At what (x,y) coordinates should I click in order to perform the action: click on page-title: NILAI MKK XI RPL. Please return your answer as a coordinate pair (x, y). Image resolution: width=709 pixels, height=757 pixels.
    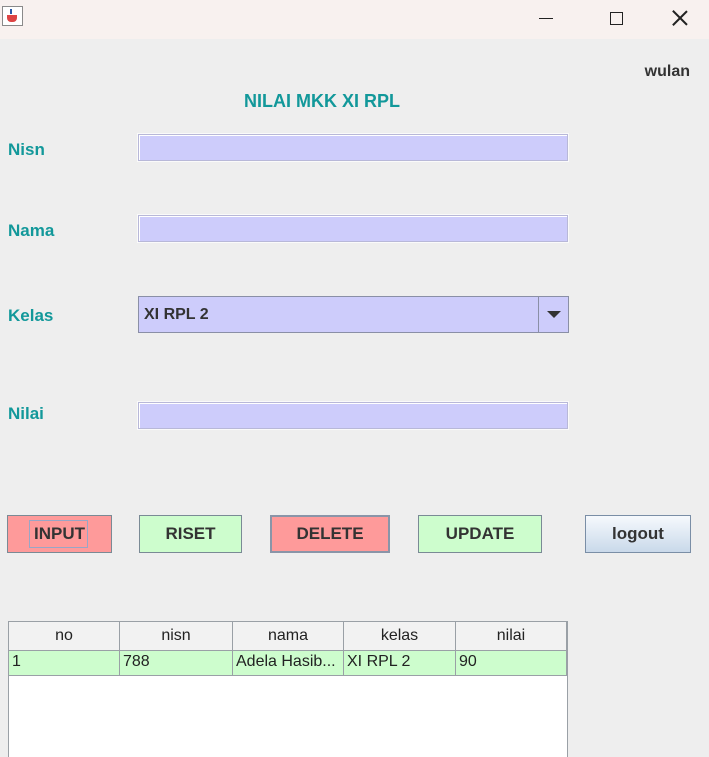
    Looking at the image, I should click on (322, 101).